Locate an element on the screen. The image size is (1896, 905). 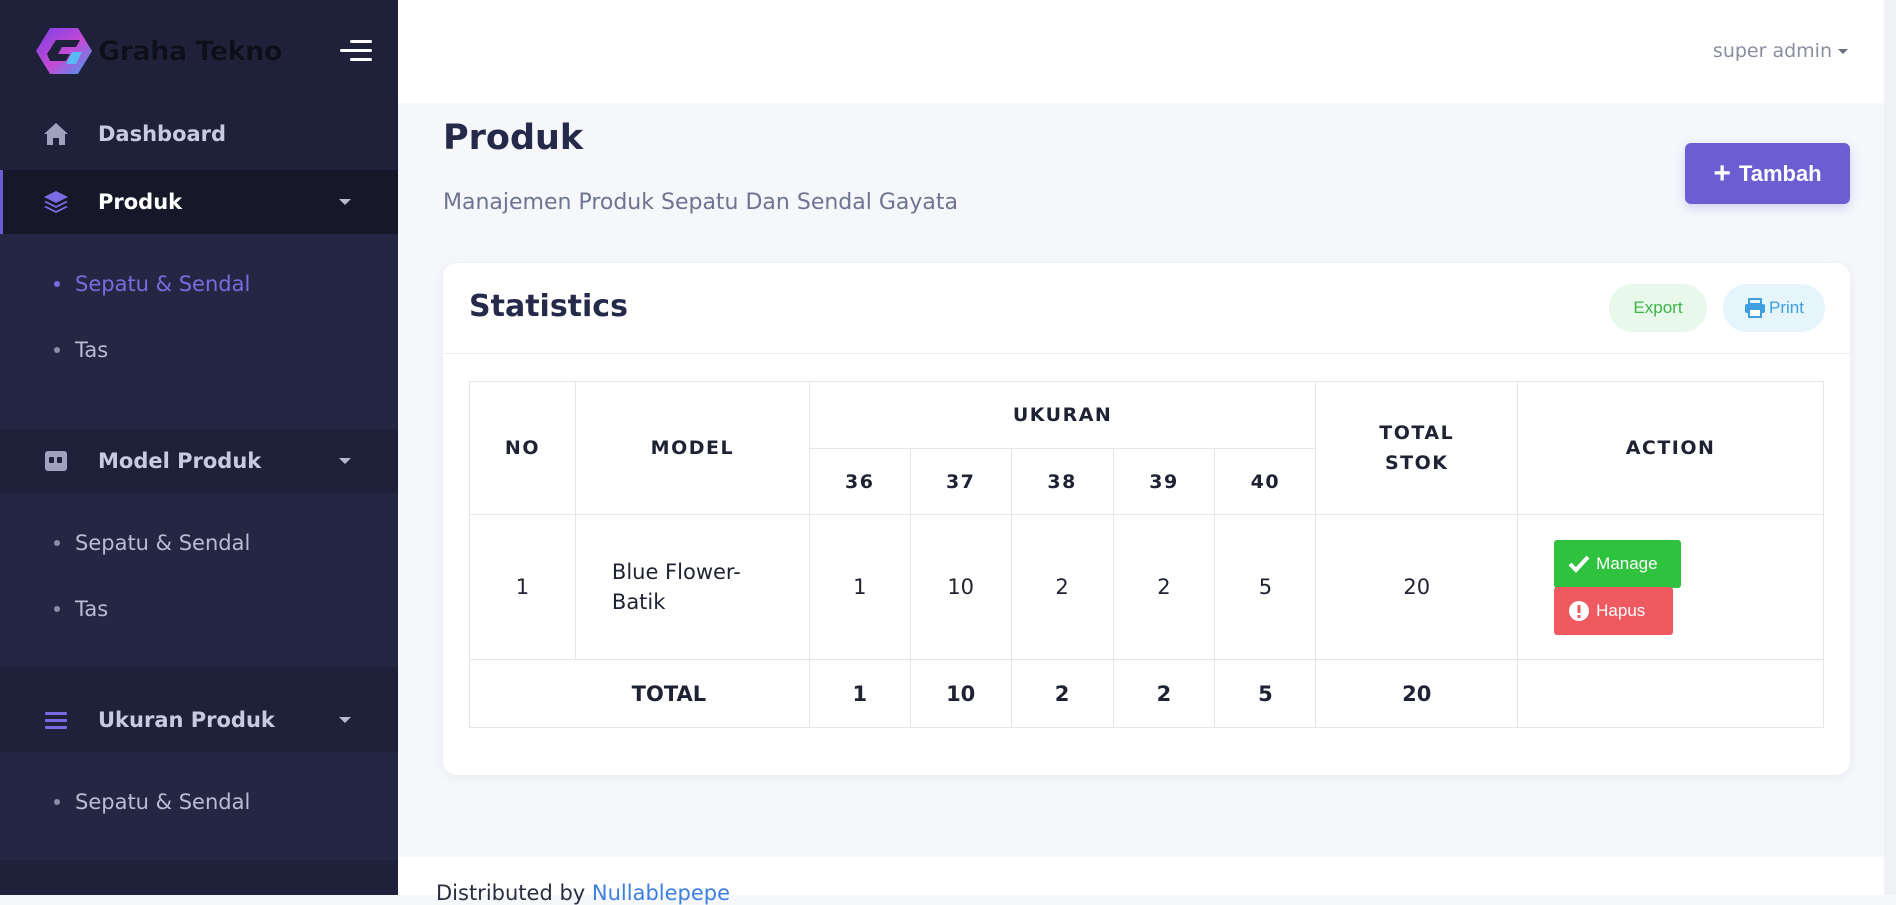
column-header-size: 39 is located at coordinates (1164, 481).